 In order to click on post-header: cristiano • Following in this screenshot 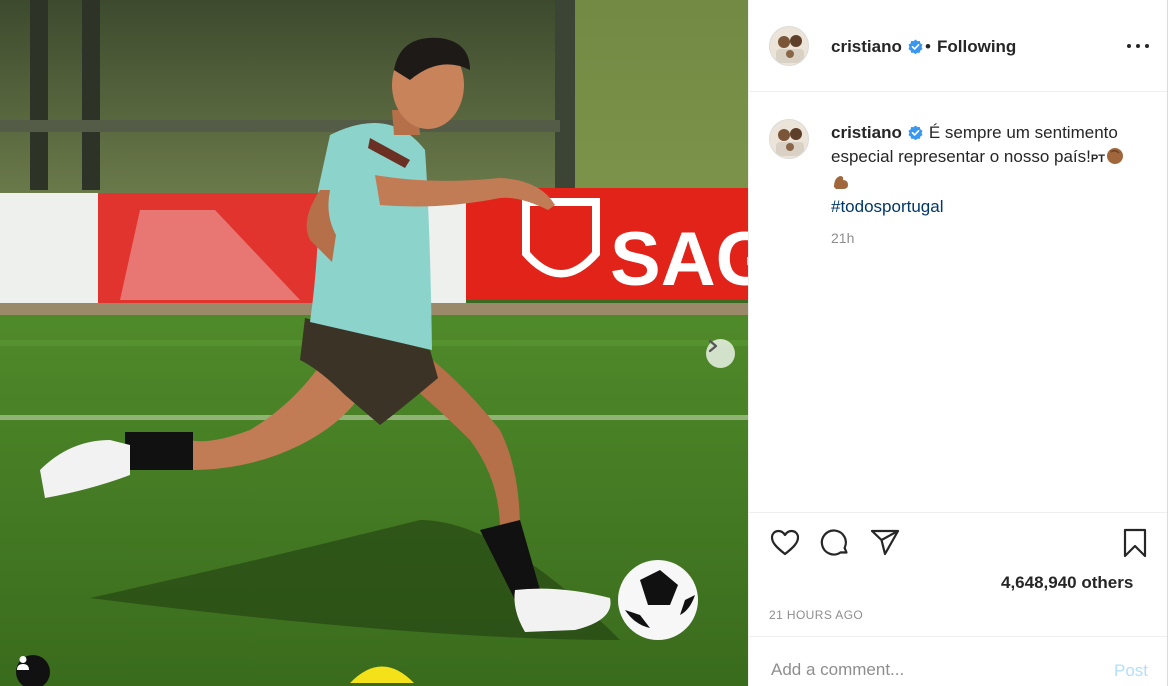, I will do `click(958, 46)`.